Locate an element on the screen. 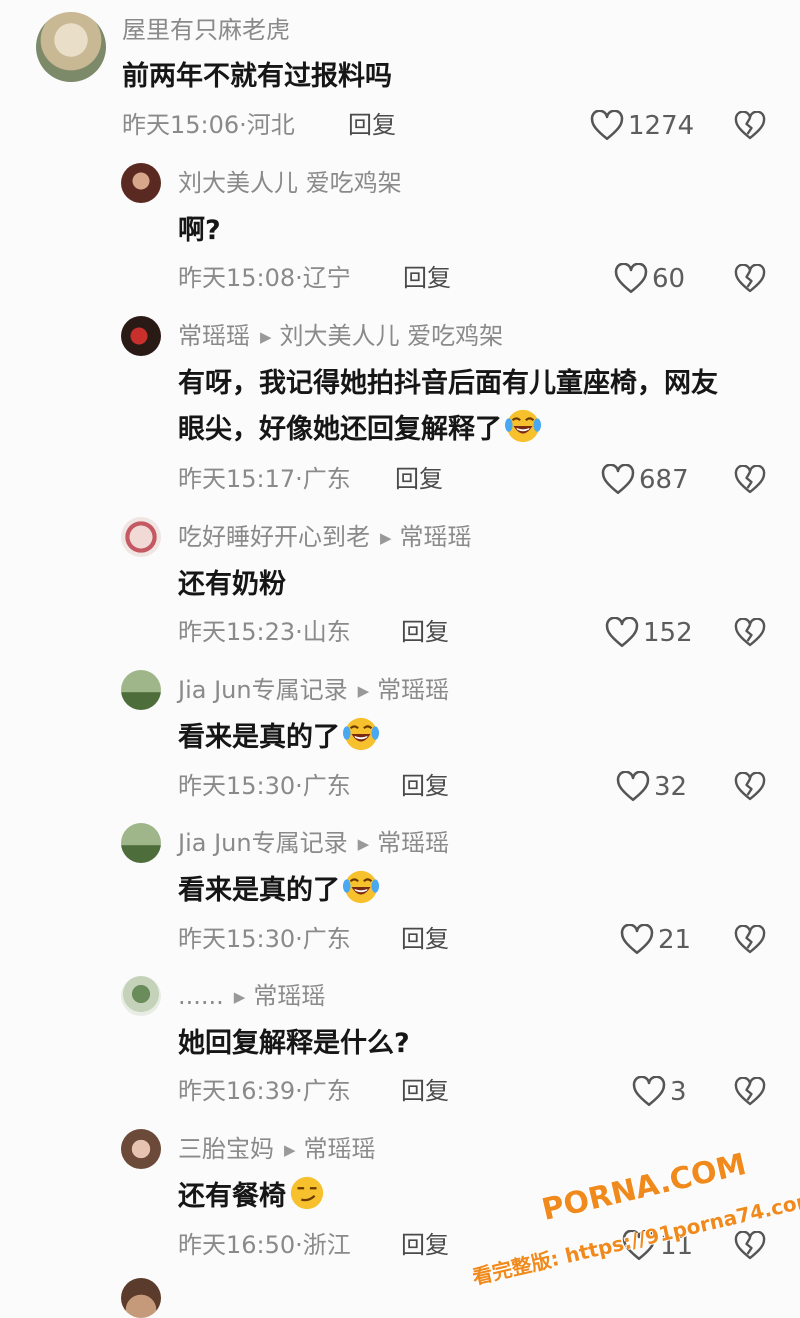  comment-text: 还有餐椅 is located at coordinates (252, 1197).